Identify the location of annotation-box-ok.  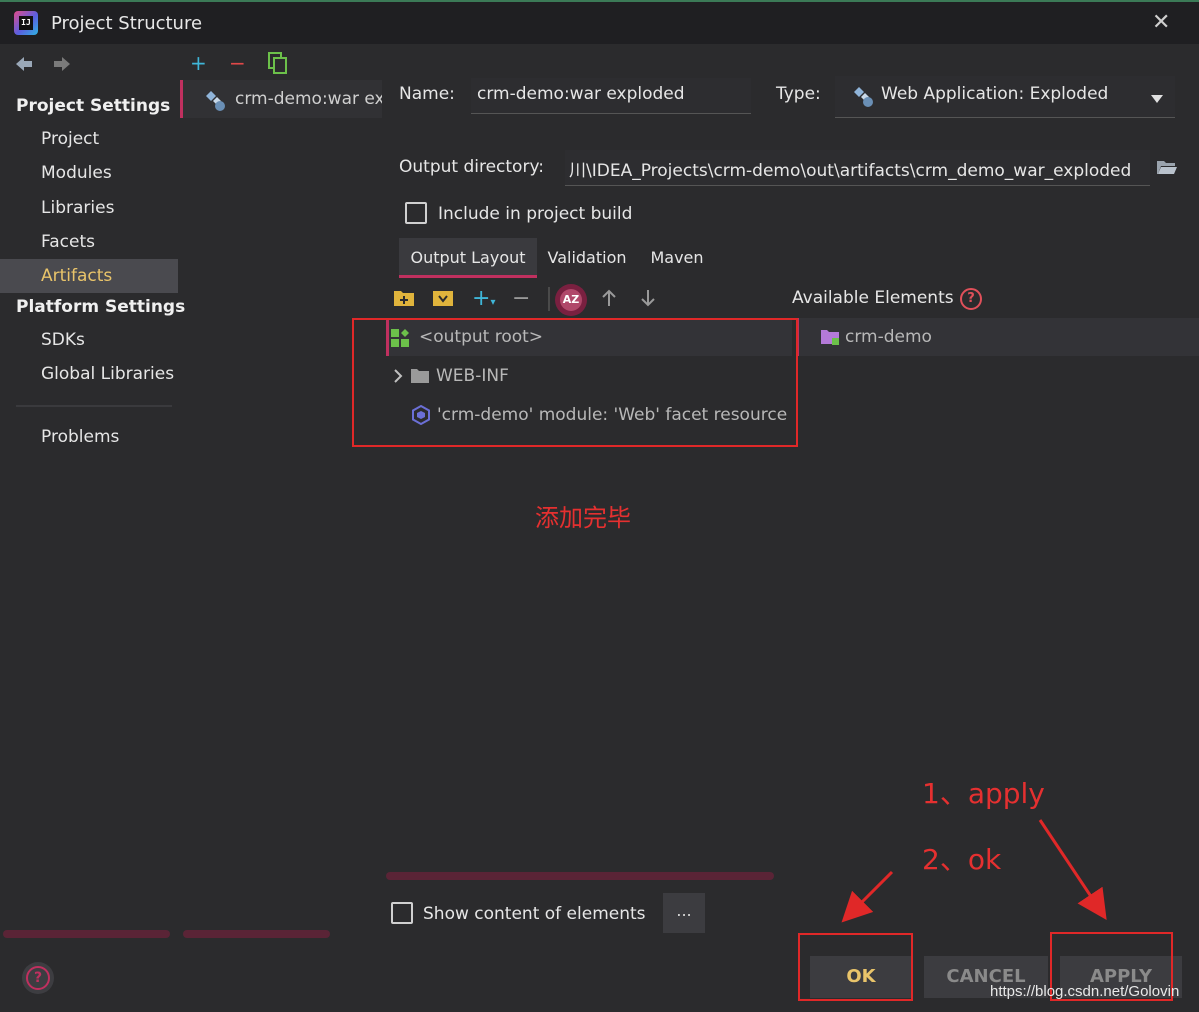
(855, 967).